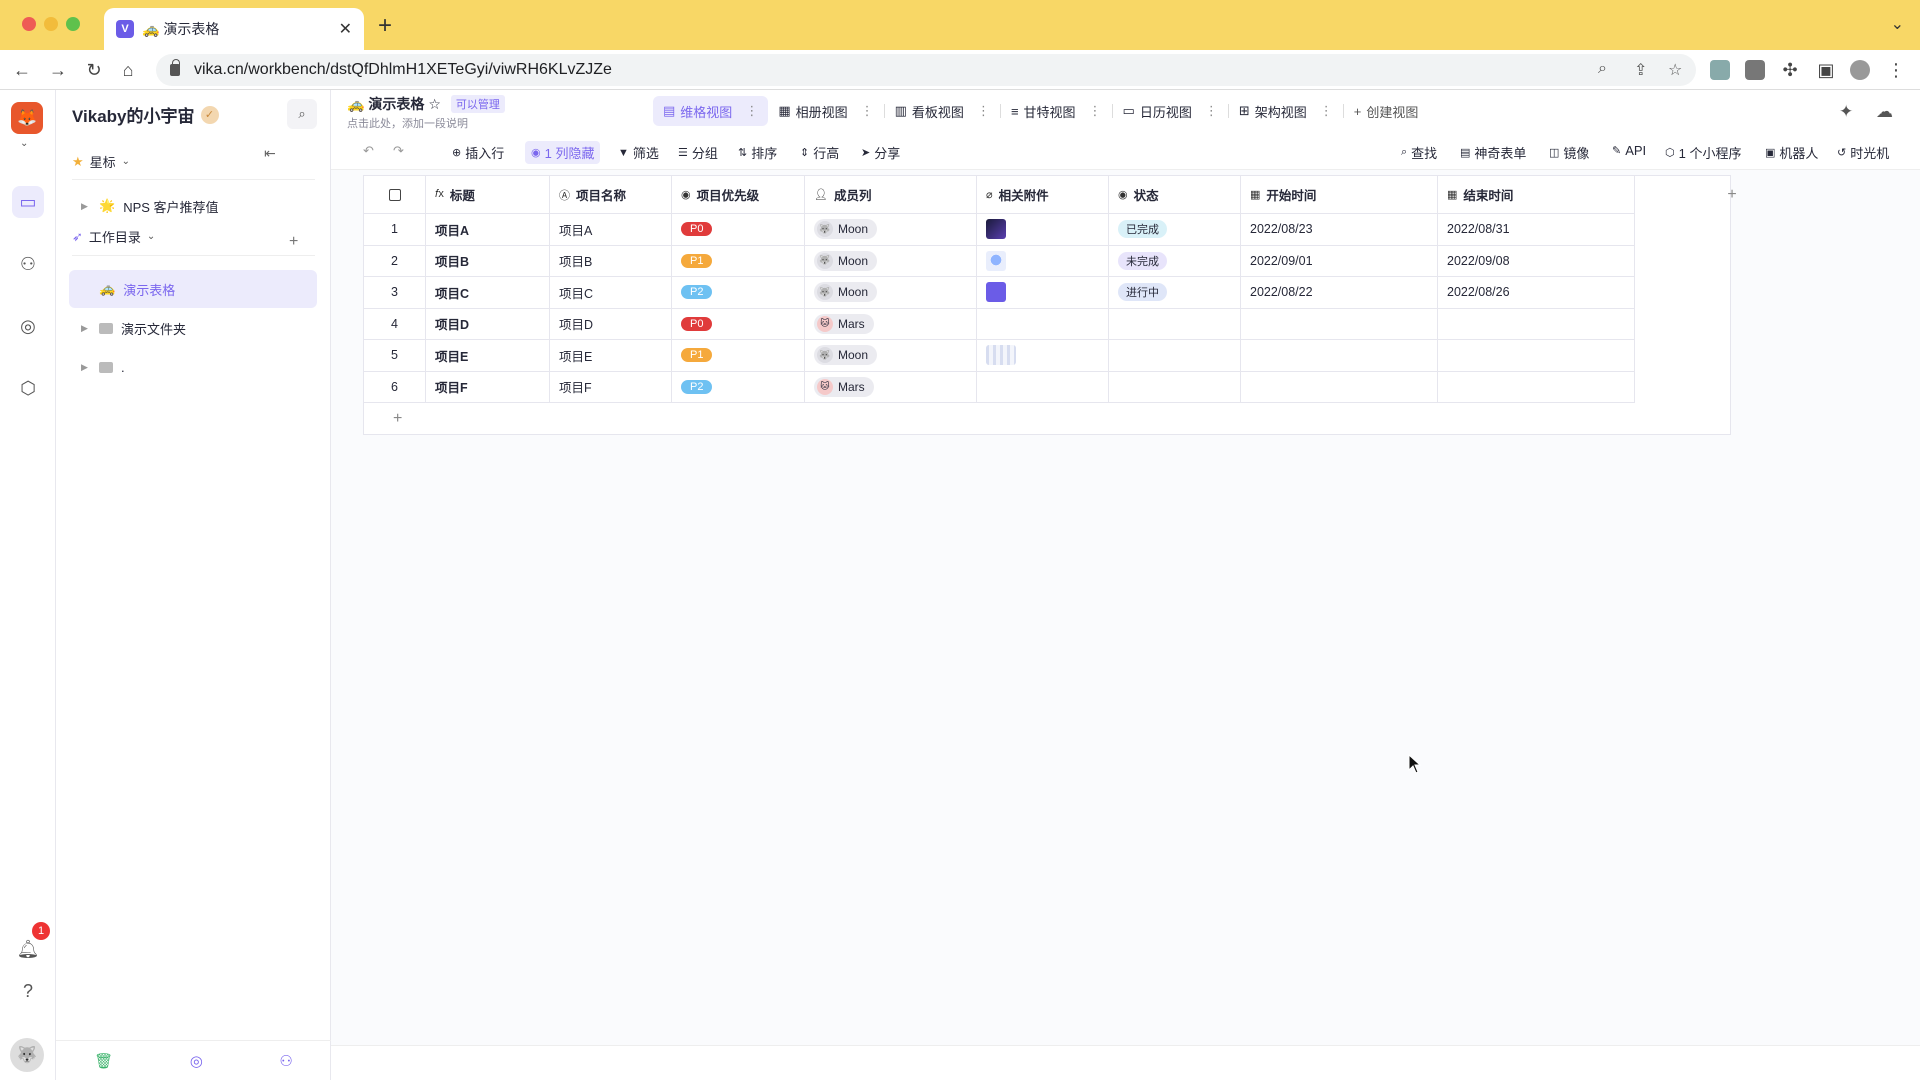 The image size is (1920, 1080). What do you see at coordinates (395, 261) in the screenshot?
I see `row-index: 2` at bounding box center [395, 261].